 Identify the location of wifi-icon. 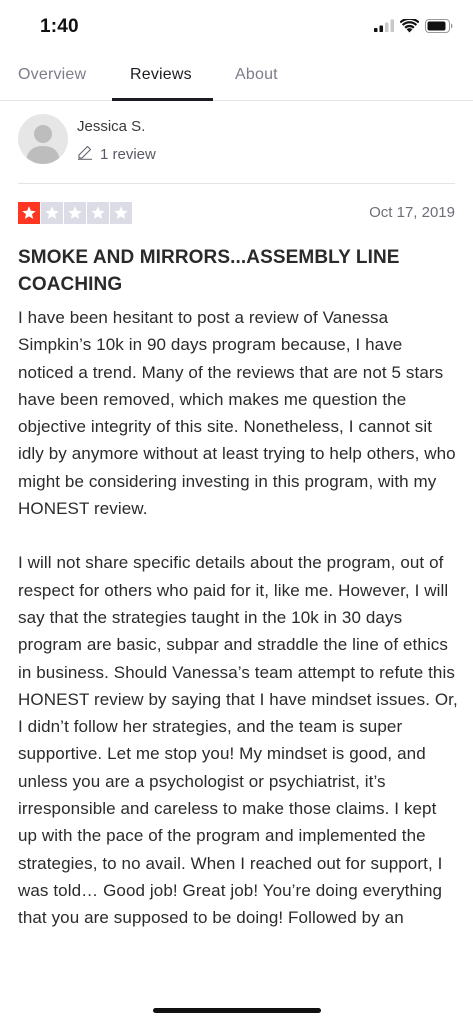
(409, 27).